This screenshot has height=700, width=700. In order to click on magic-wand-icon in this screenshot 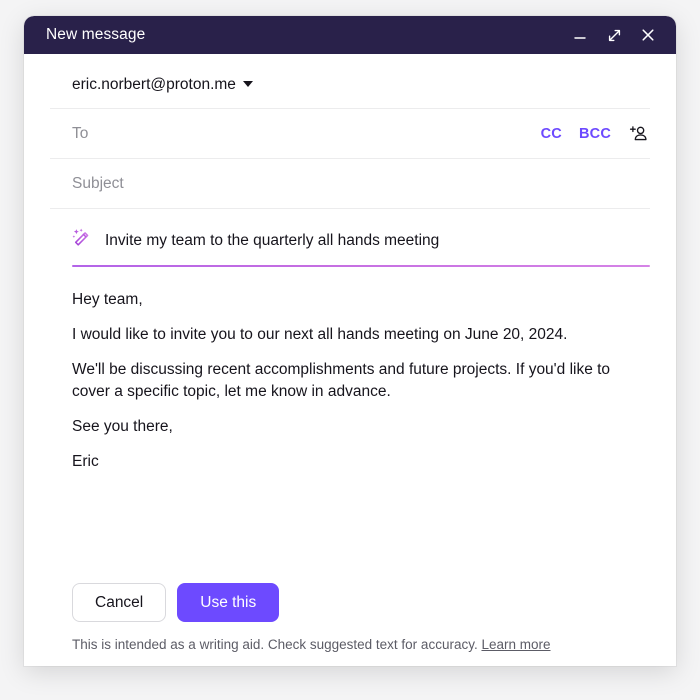, I will do `click(82, 241)`.